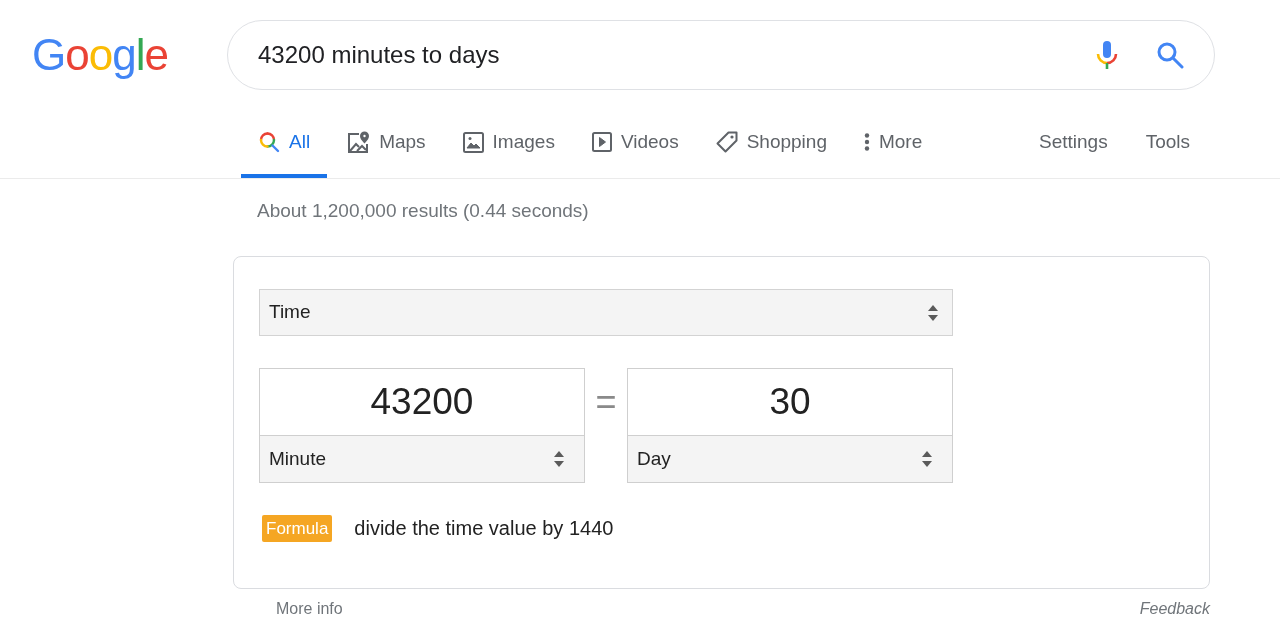  Describe the element at coordinates (866, 142) in the screenshot. I see `vertical-dots-icon` at that location.